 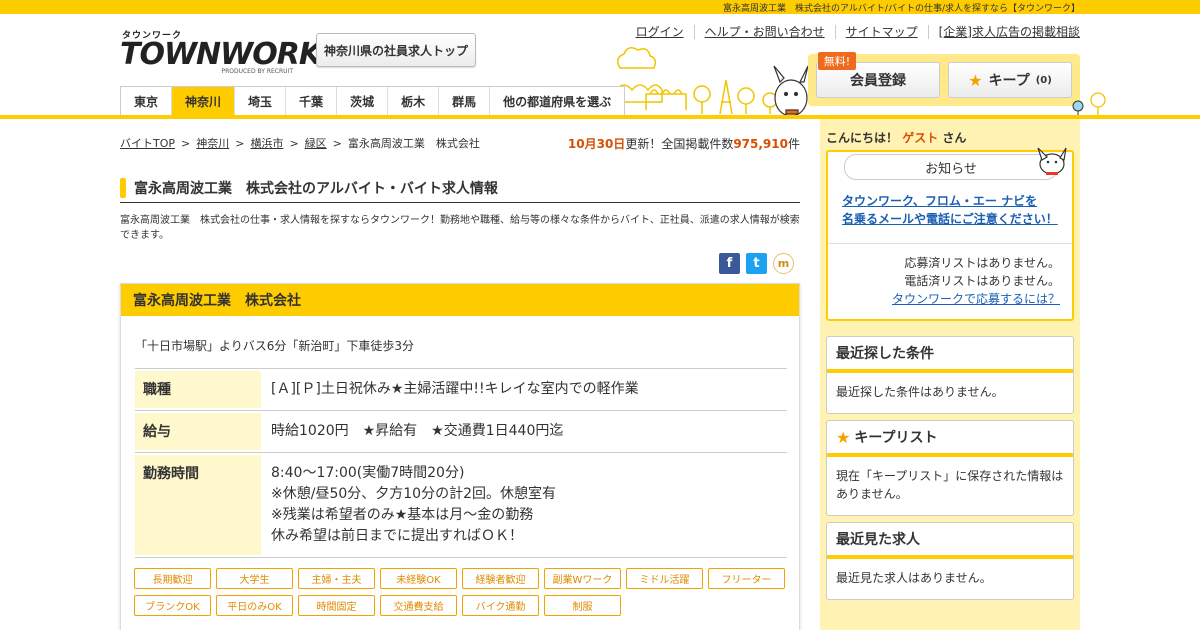 What do you see at coordinates (316, 188) in the screenshot?
I see `page-title: 富永高周波工業 株式会社のアルバイト・バイト求人情報` at bounding box center [316, 188].